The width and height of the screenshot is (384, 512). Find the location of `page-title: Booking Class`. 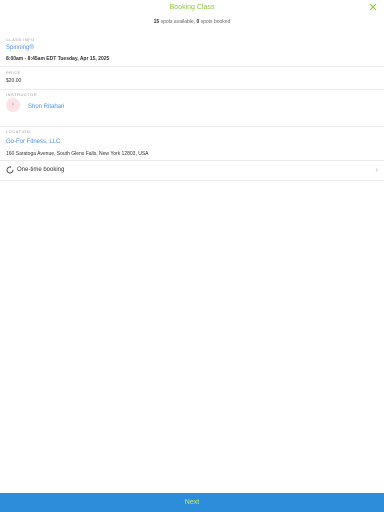

page-title: Booking Class is located at coordinates (192, 7).